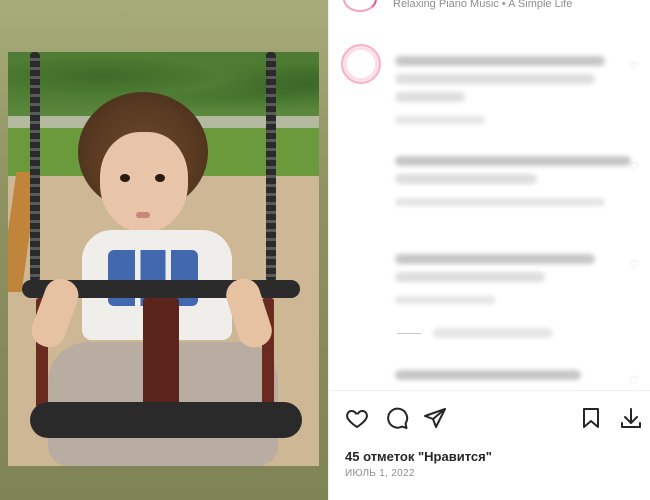  I want to click on swing-post-center, so click(161, 353).